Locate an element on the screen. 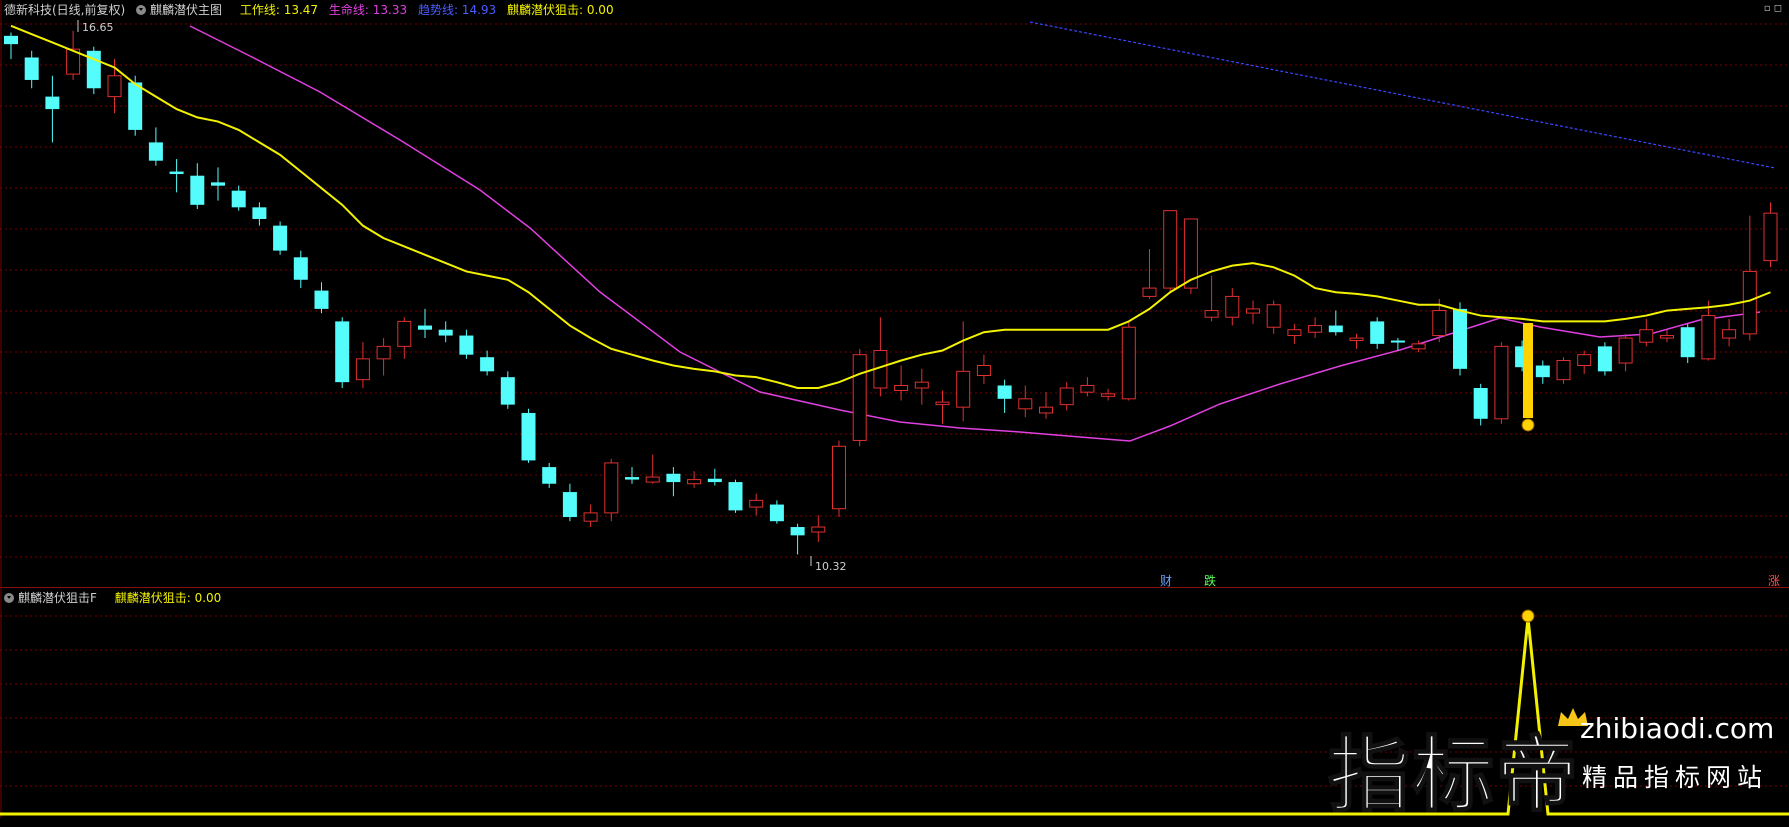  sub-indicator-name: 麒麟潜伏狙击F is located at coordinates (54, 598).